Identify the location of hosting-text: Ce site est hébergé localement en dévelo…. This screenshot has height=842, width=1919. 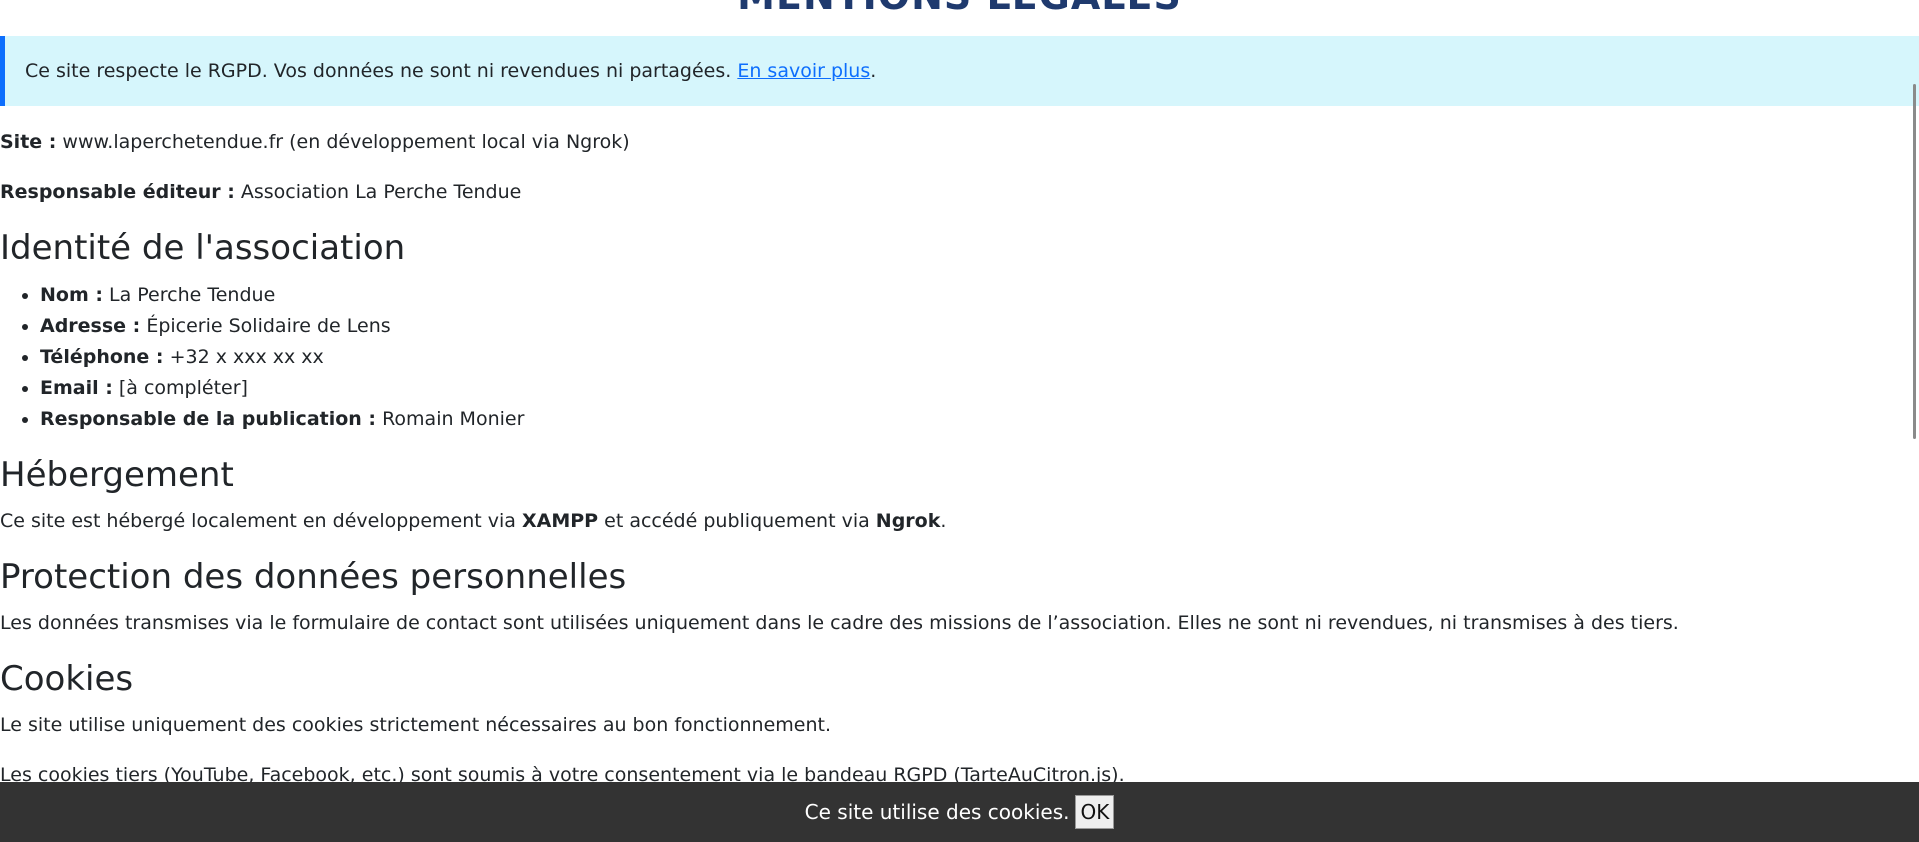
(473, 521).